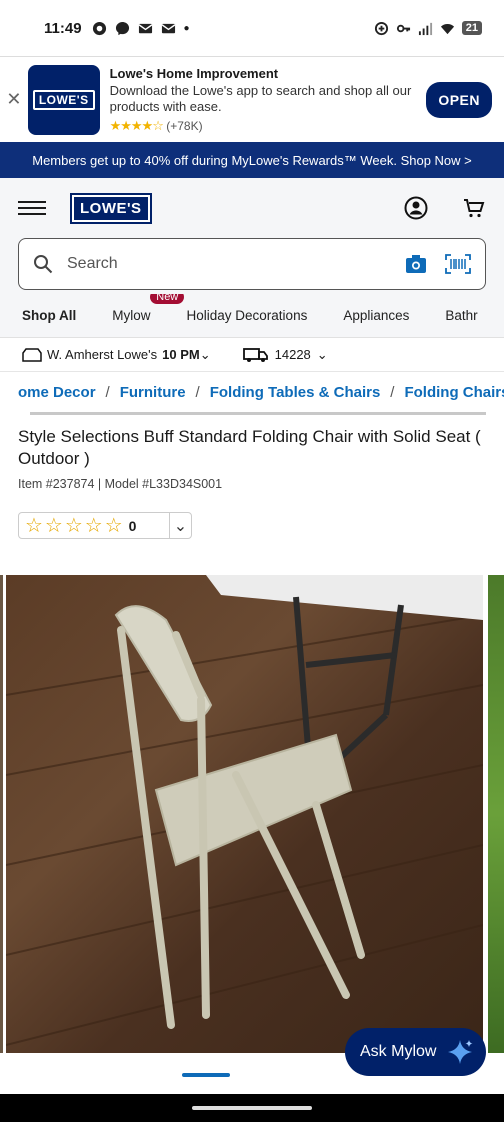 This screenshot has width=504, height=1122. What do you see at coordinates (57, 396) in the screenshot?
I see `breadcrumb-home-decor: ome Decor` at bounding box center [57, 396].